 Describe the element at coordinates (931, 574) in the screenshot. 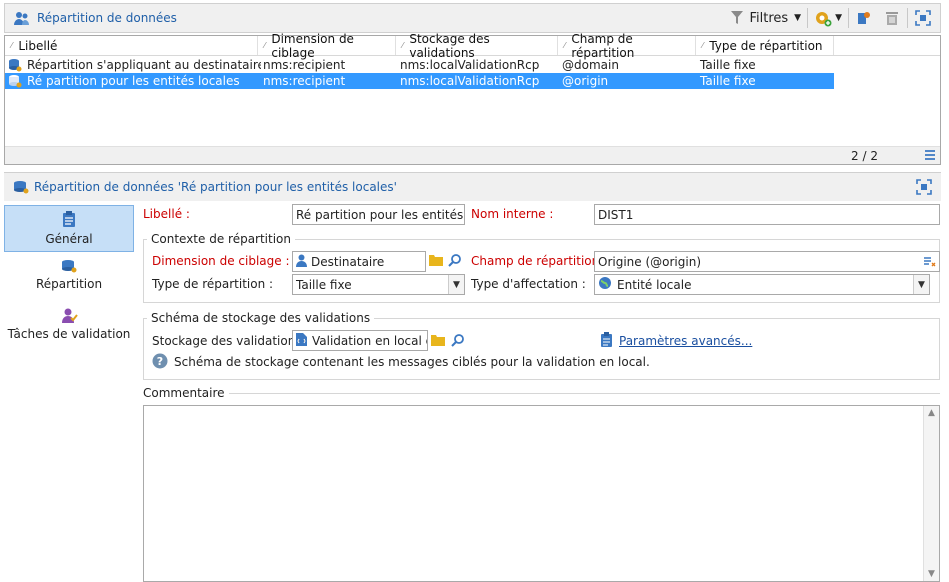

I see `scroll-down-icon: ▼` at that location.